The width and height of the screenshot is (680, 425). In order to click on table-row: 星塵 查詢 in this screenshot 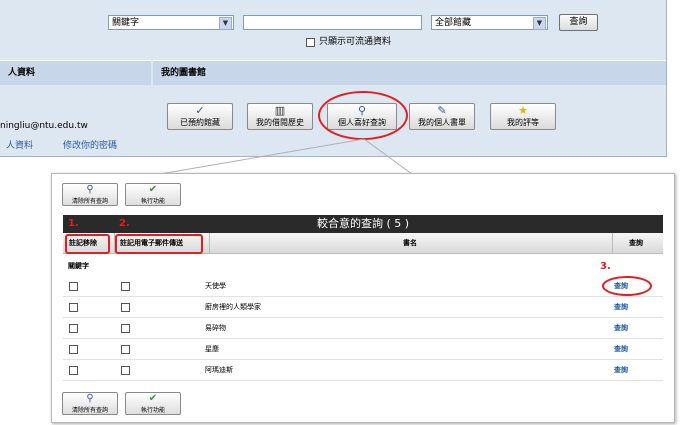, I will do `click(363, 349)`.